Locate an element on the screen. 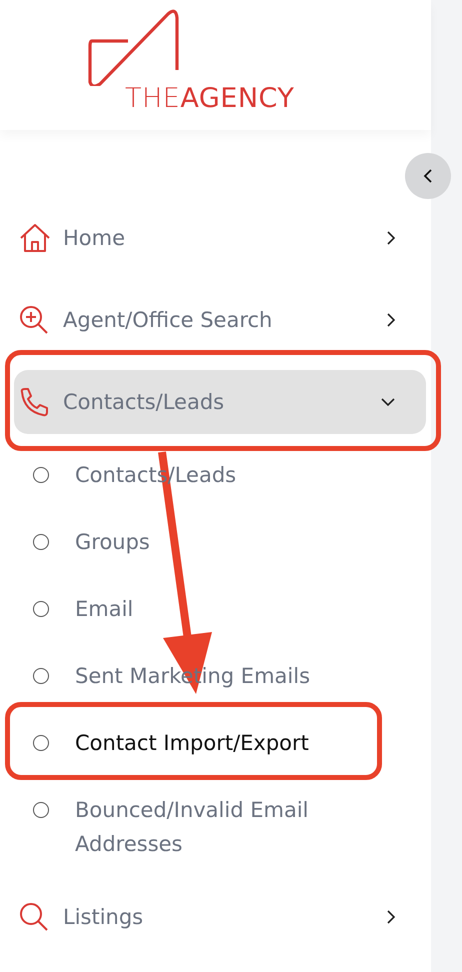 The height and width of the screenshot is (972, 462). menu-item: Agent/Office Search is located at coordinates (220, 320).